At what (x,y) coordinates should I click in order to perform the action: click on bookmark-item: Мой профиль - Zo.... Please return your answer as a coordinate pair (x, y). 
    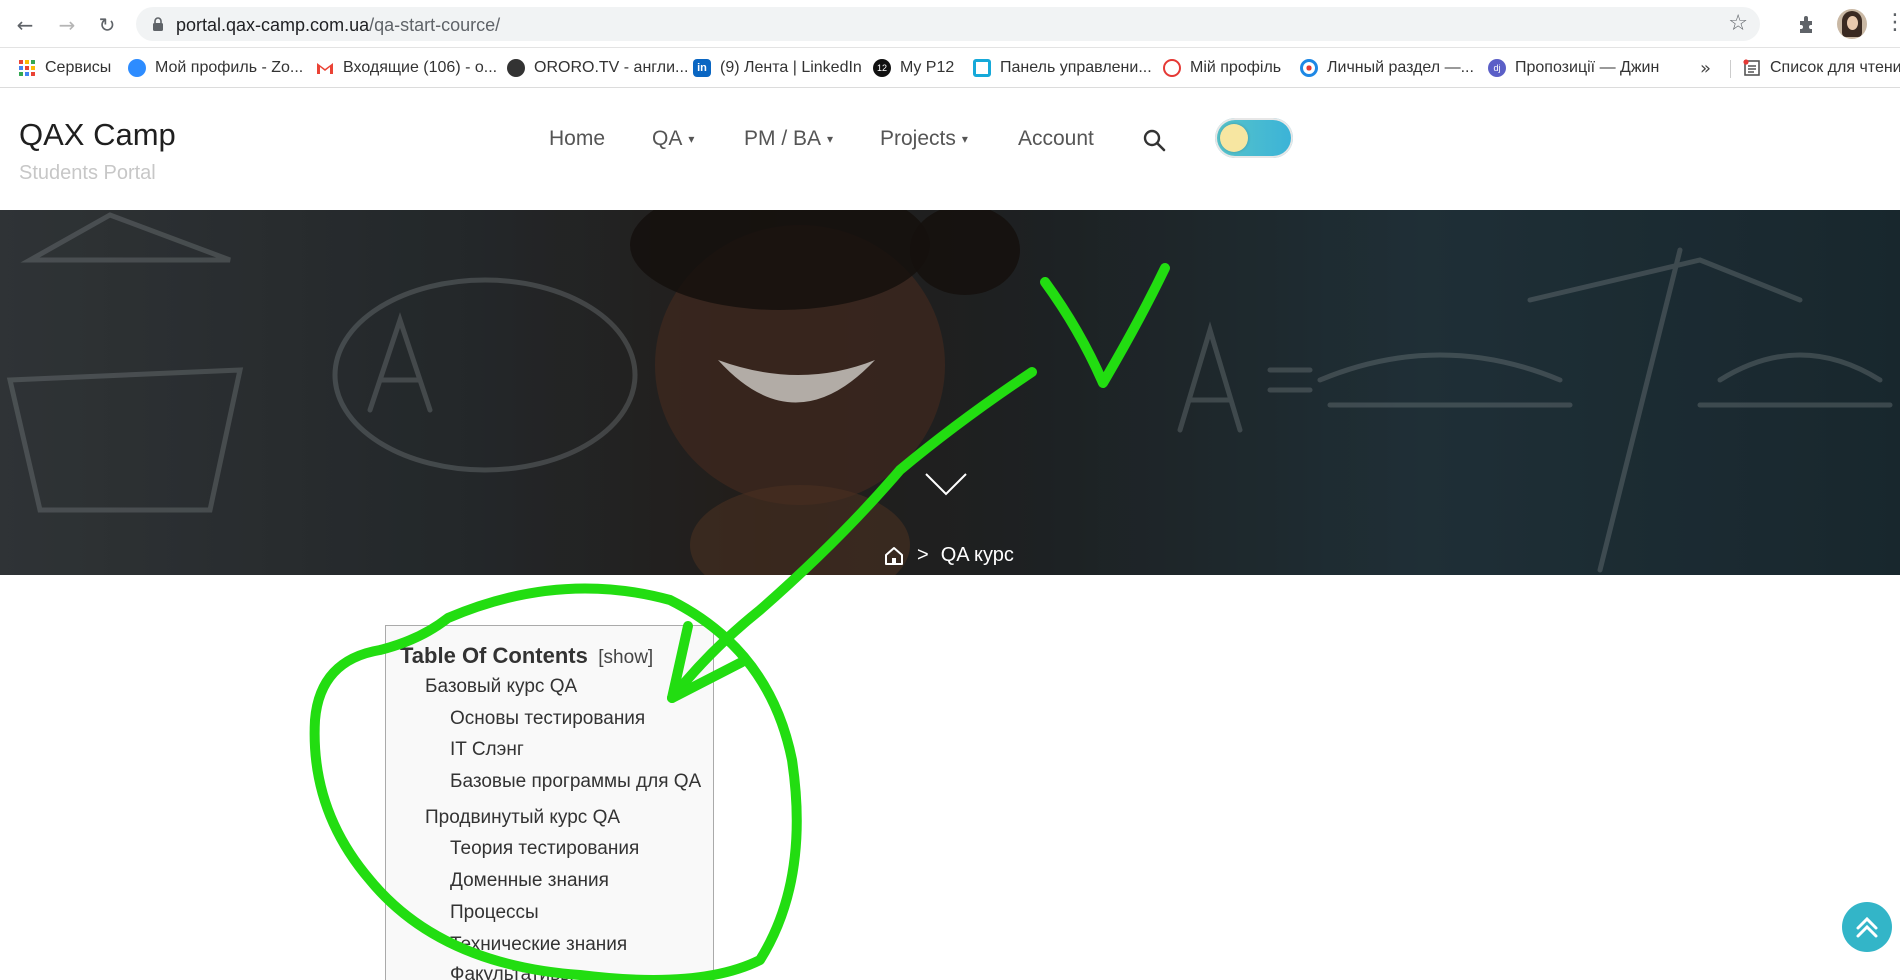
    Looking at the image, I should click on (215, 68).